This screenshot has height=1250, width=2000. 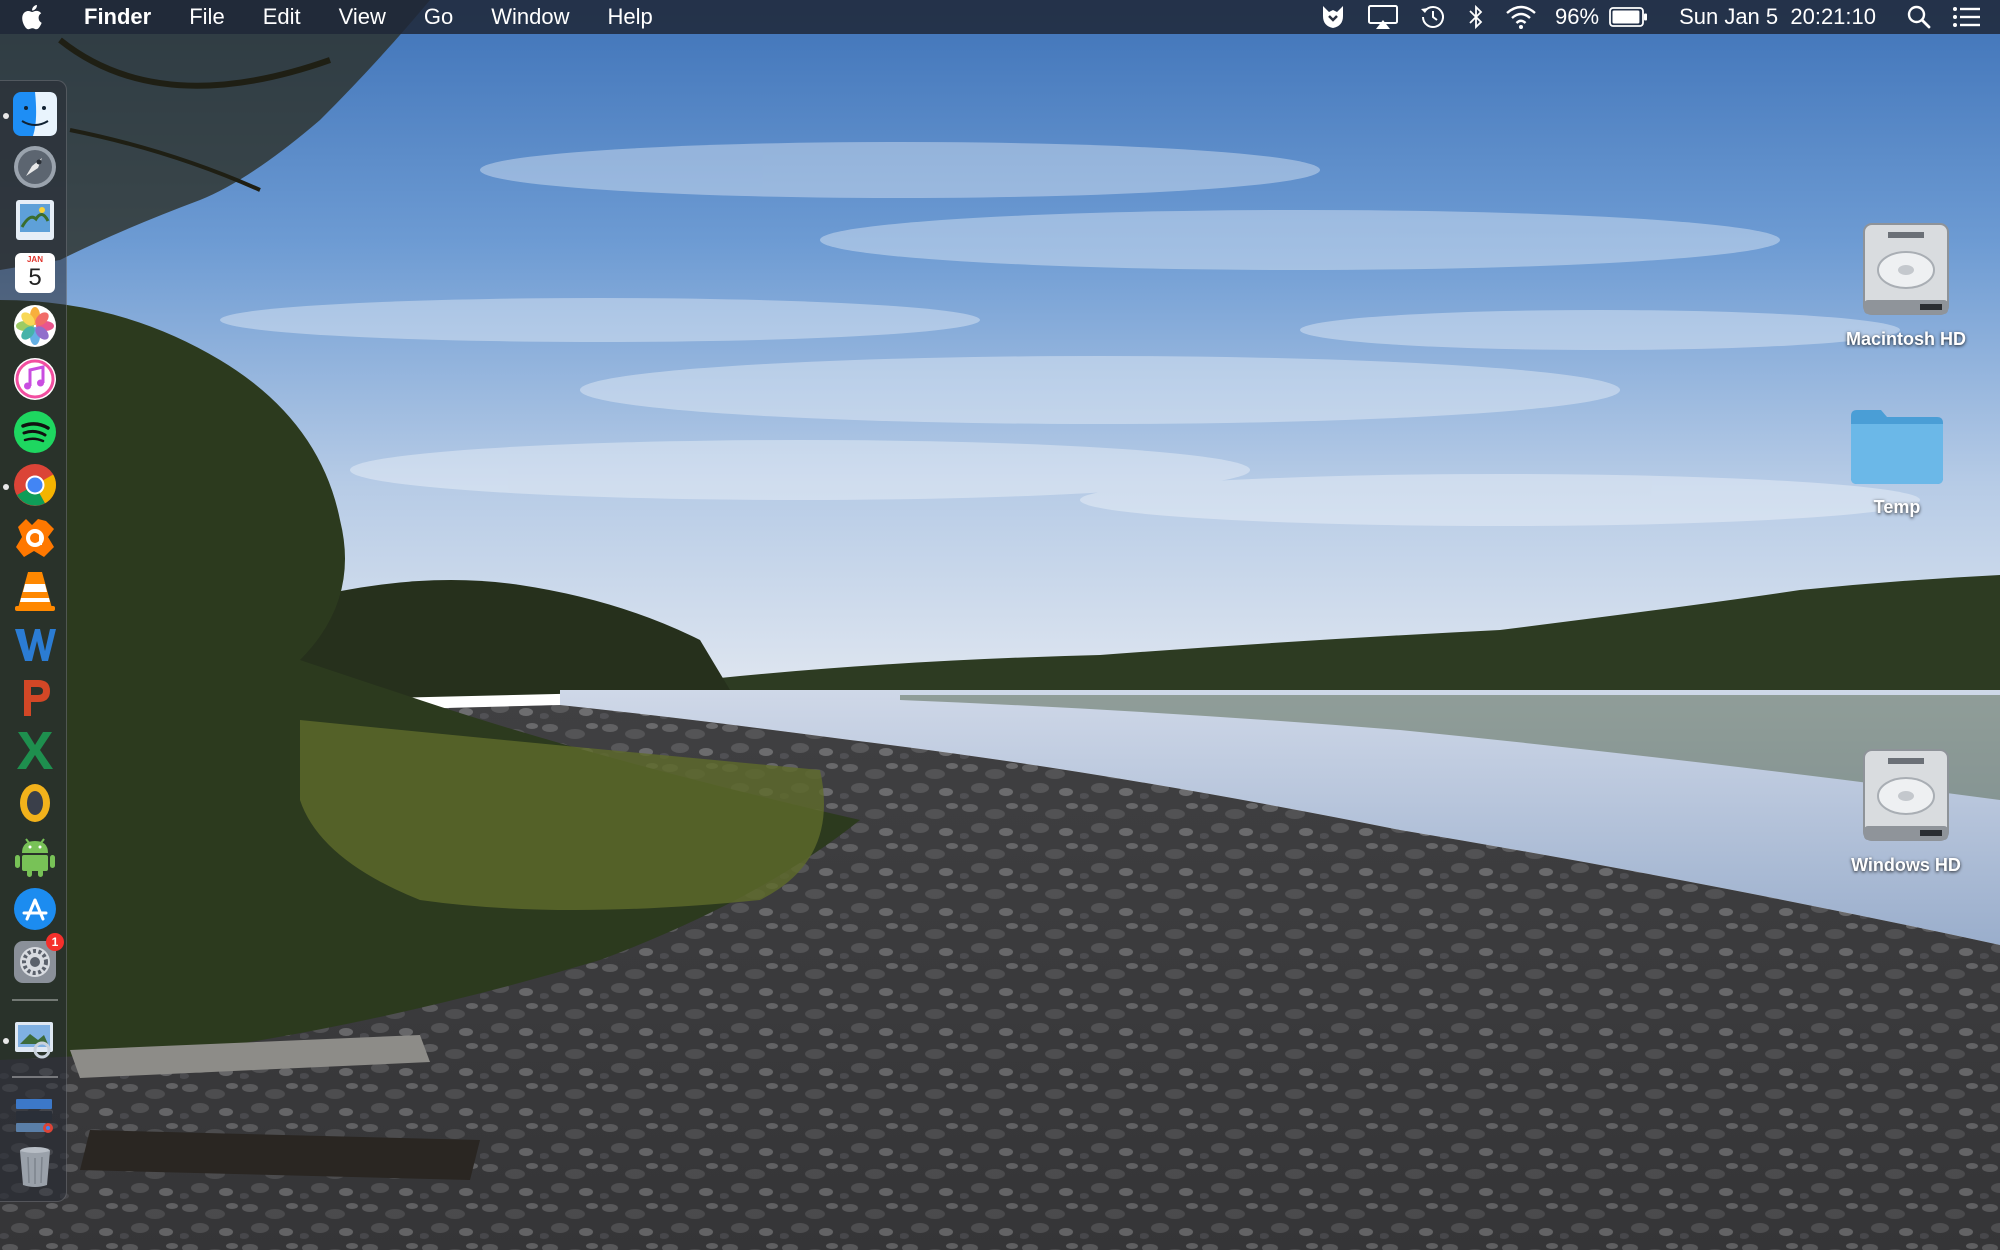 I want to click on menu-view: View, so click(x=362, y=17).